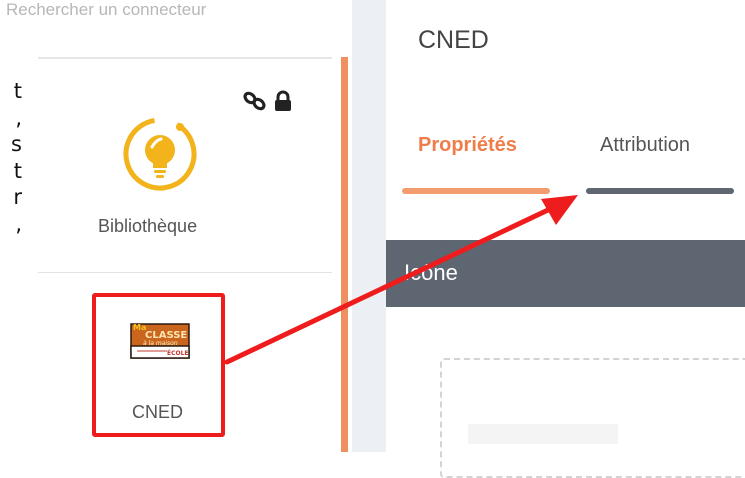  Describe the element at coordinates (453, 40) in the screenshot. I see `detail-title: CNED` at that location.